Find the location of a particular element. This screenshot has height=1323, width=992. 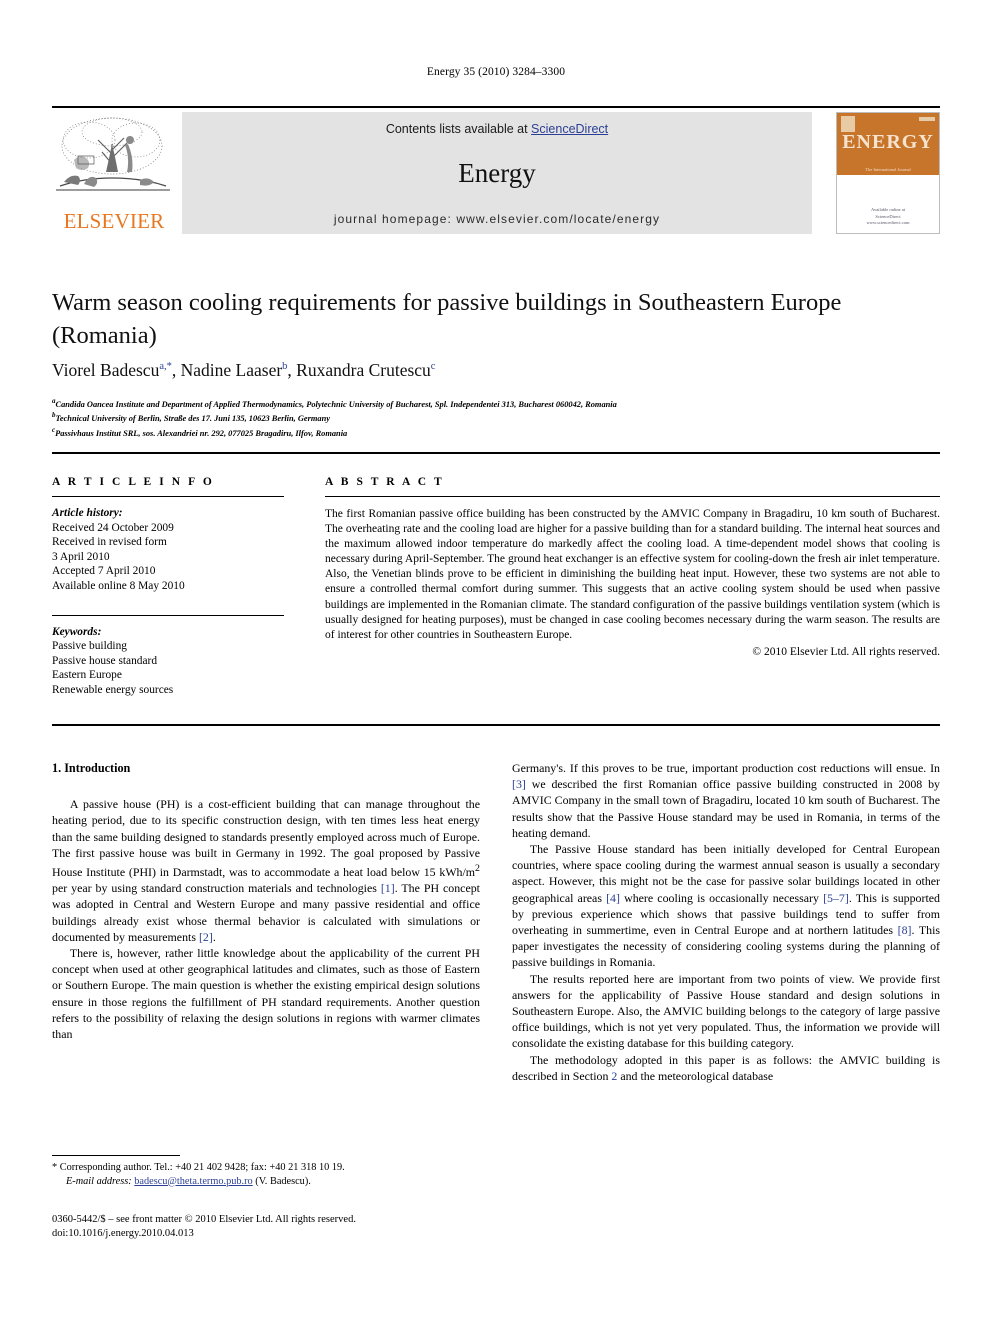

elsevier-wordmark: ELSEVIER is located at coordinates (114, 221).